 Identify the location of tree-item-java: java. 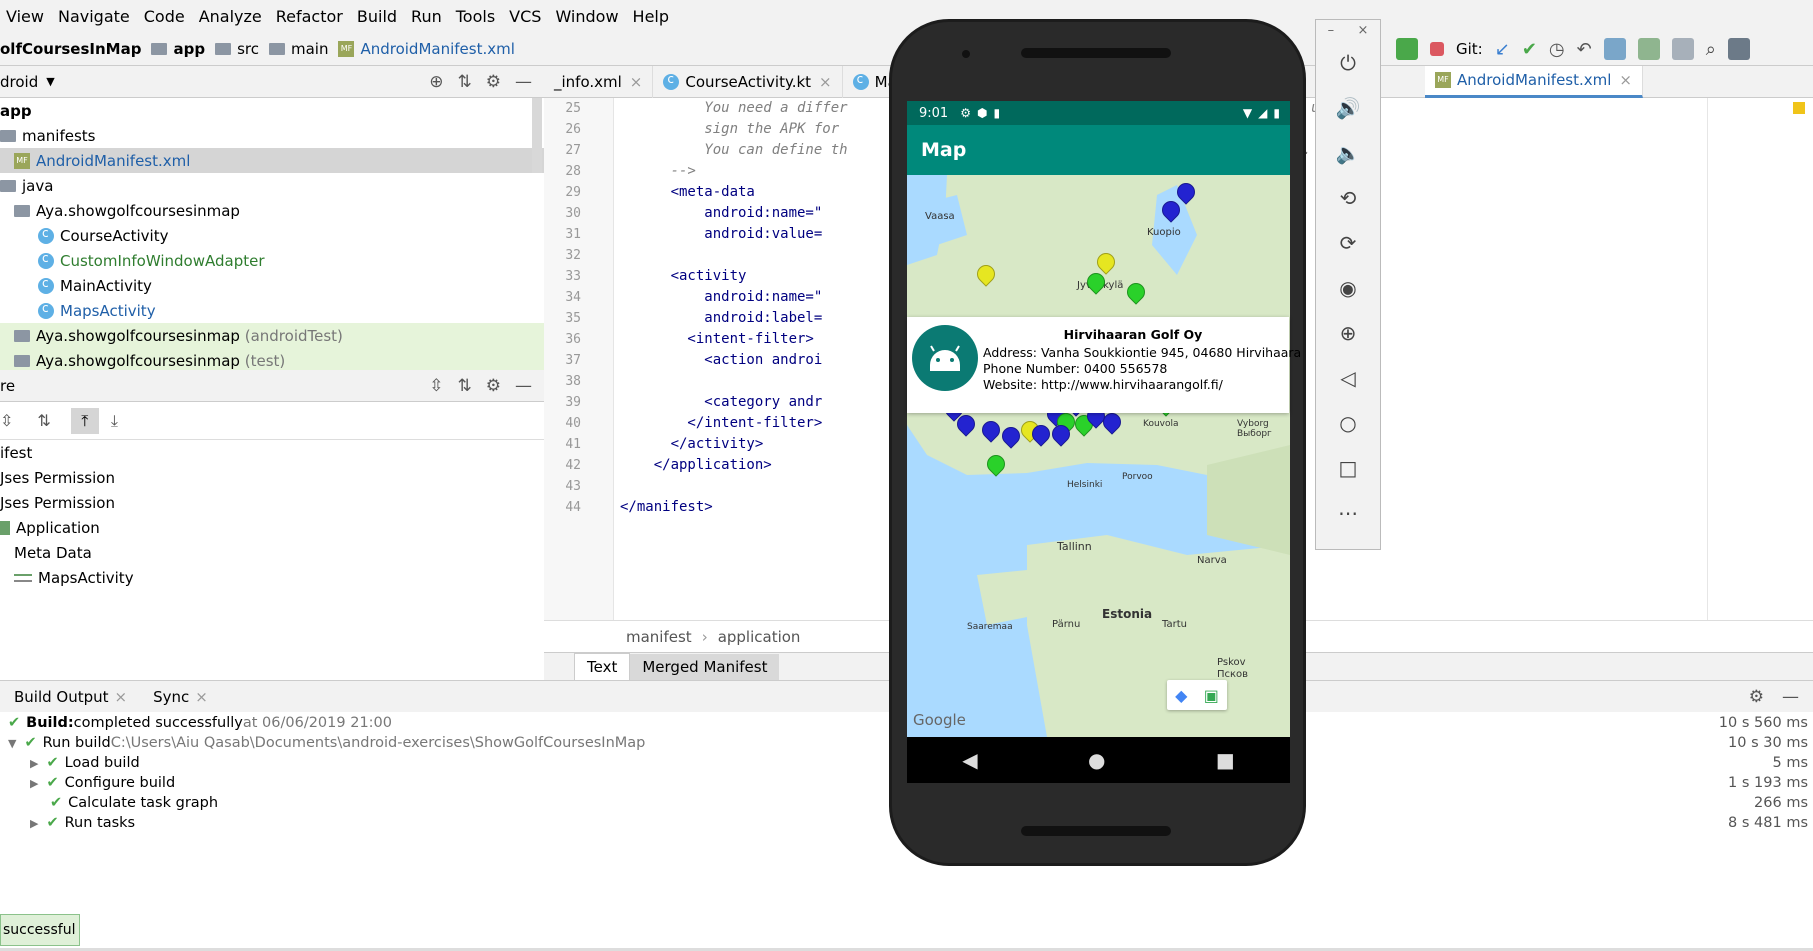
(272, 185).